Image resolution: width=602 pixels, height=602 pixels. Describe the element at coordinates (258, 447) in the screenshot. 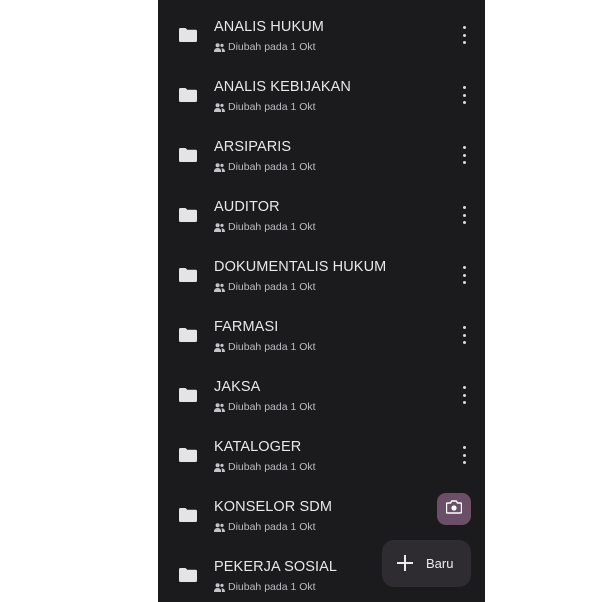

I see `file-name: KATALOGER` at that location.